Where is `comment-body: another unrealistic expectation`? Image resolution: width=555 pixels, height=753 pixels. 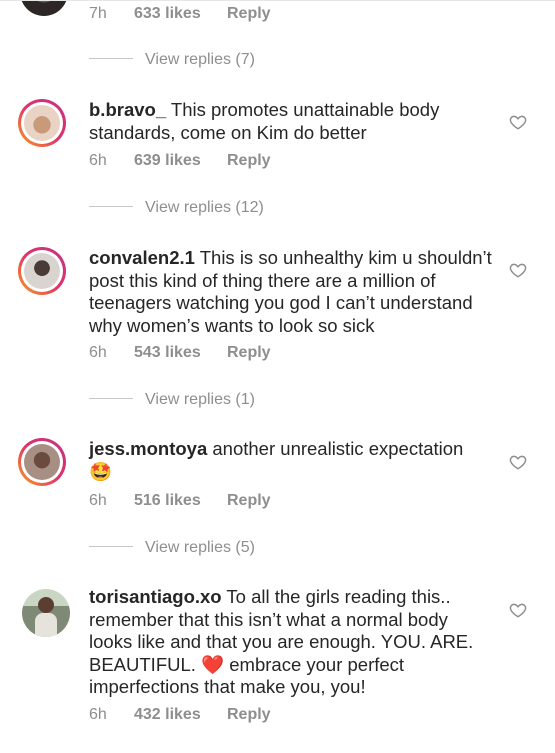 comment-body: another unrealistic expectation is located at coordinates (338, 448).